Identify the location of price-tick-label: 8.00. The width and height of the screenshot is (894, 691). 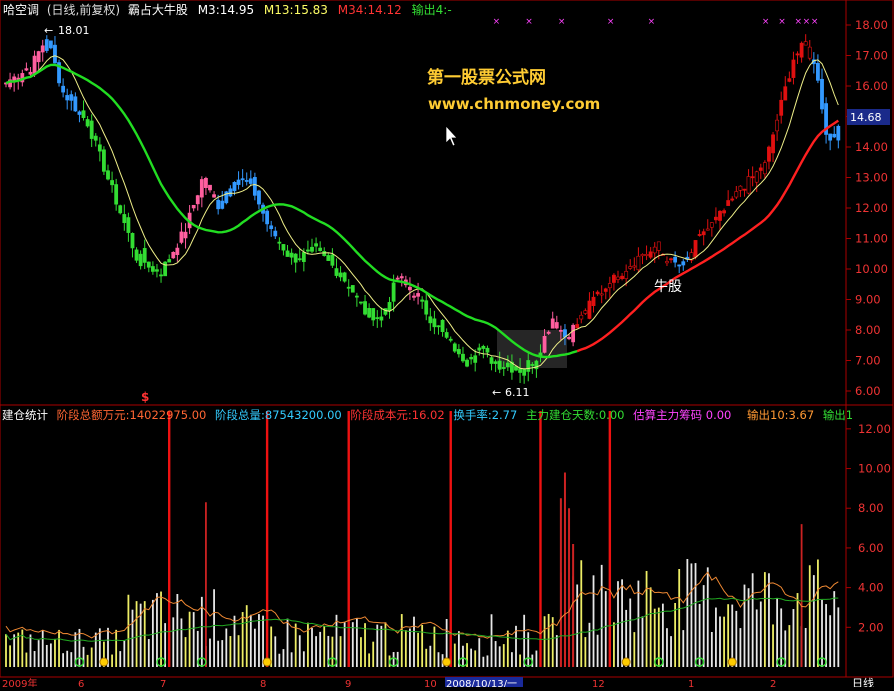
(868, 330).